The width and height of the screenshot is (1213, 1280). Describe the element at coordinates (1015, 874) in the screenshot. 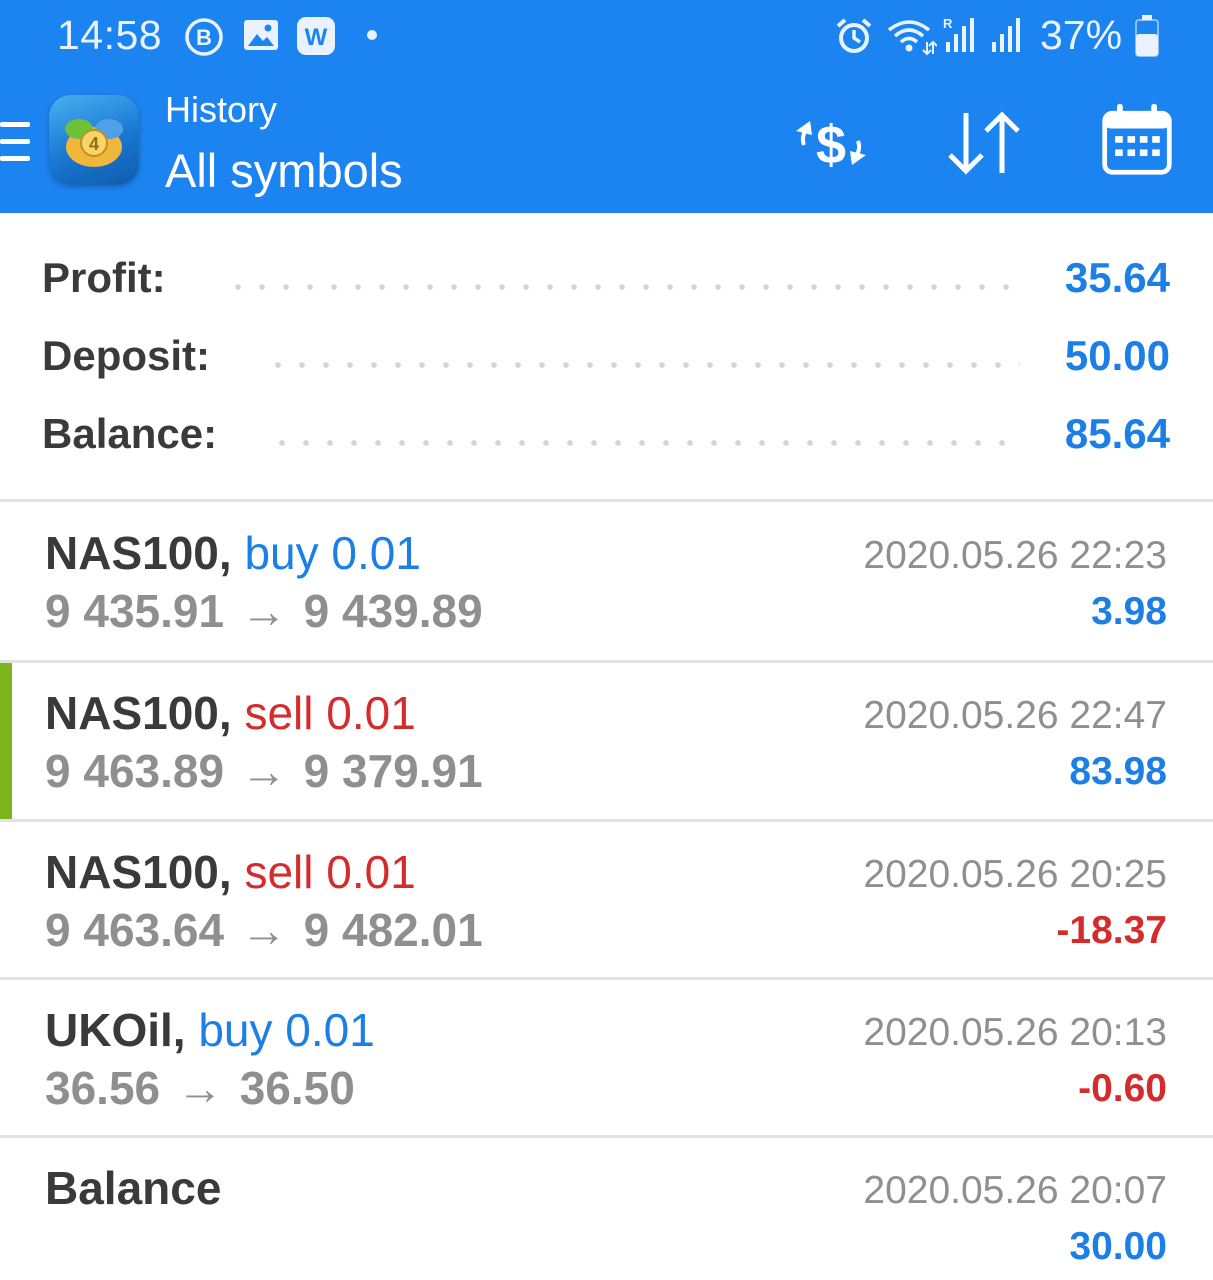

I see `trade-time: 2020.05.26 20:25` at that location.